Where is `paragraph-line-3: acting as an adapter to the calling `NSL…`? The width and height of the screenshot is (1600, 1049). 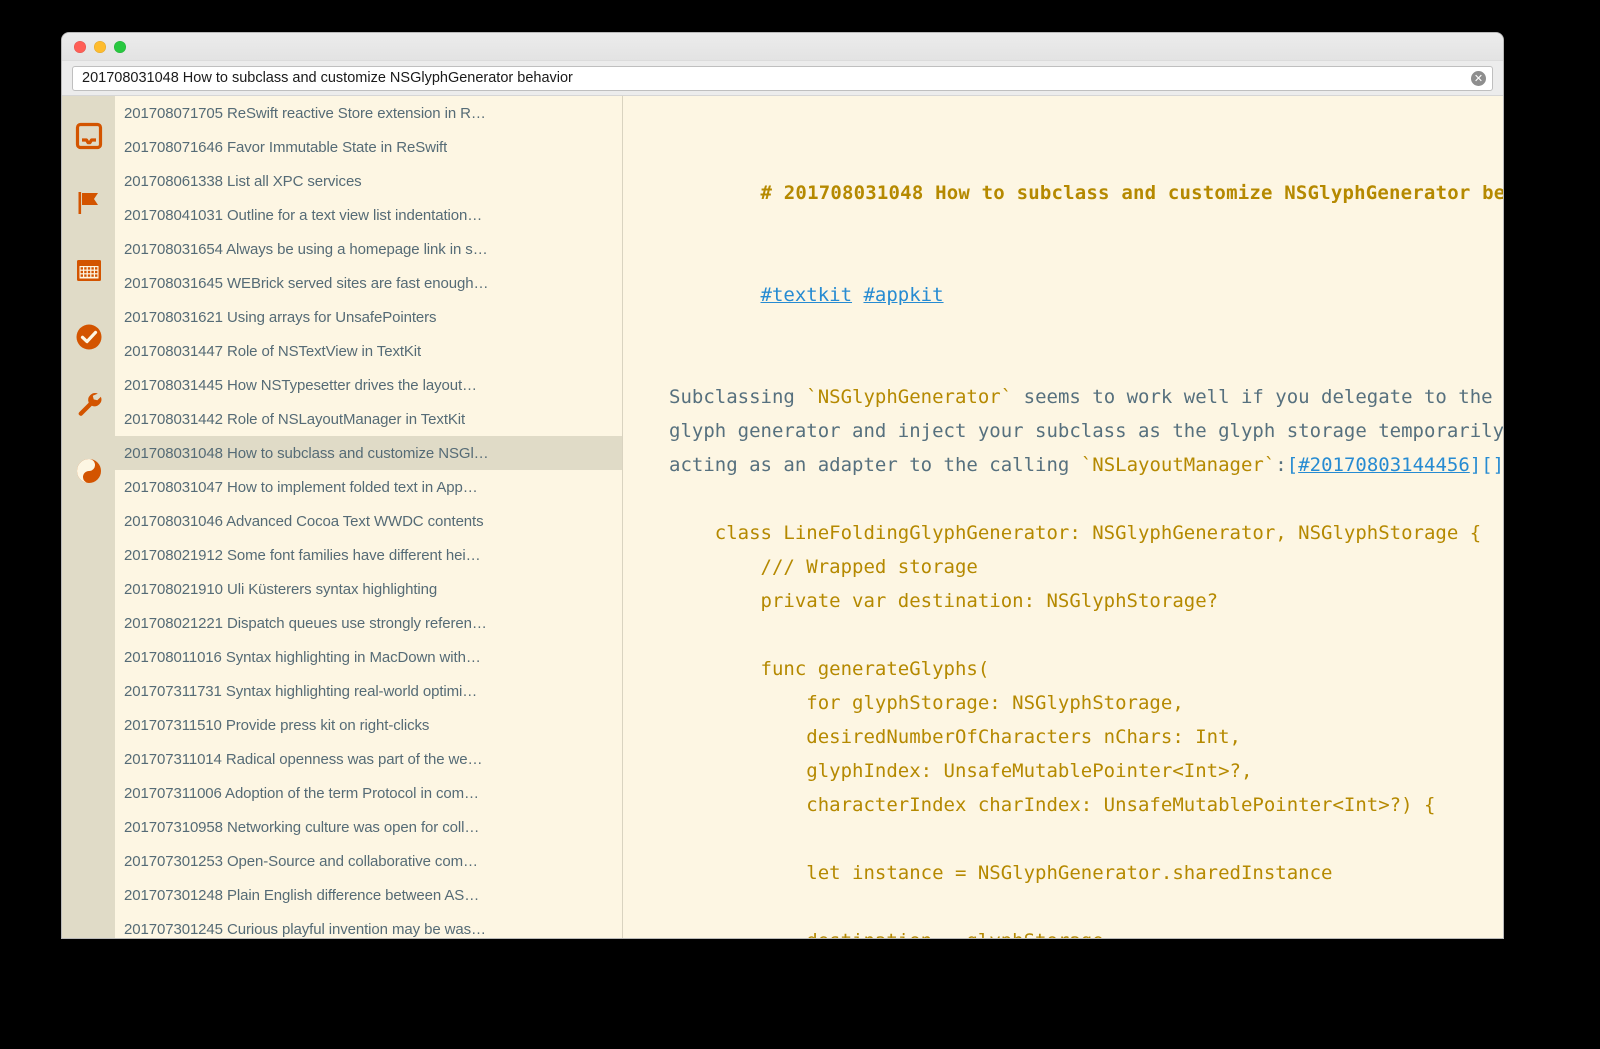
paragraph-line-3: acting as an adapter to the calling `NSL… is located at coordinates (1086, 465).